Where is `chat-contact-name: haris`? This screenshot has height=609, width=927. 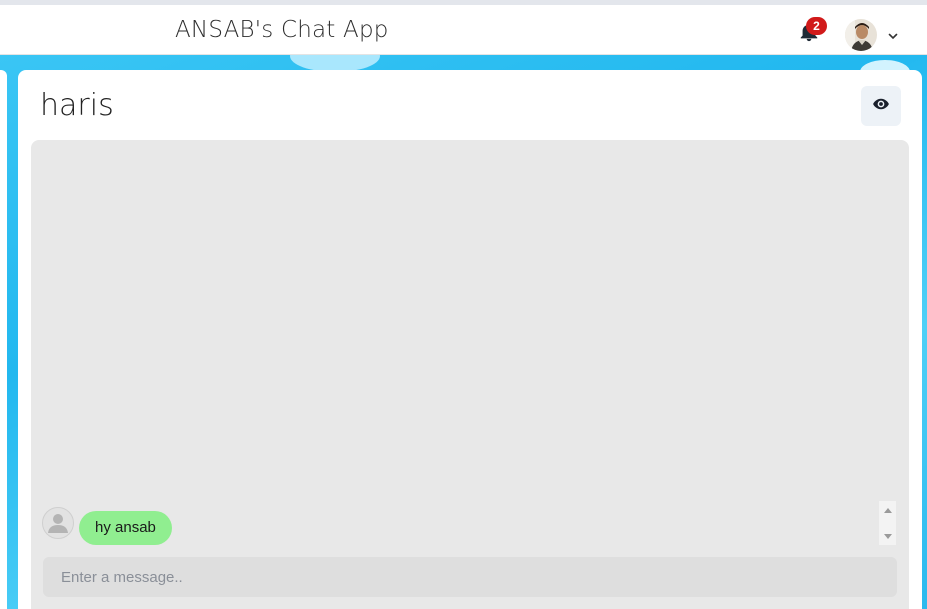
chat-contact-name: haris is located at coordinates (77, 105).